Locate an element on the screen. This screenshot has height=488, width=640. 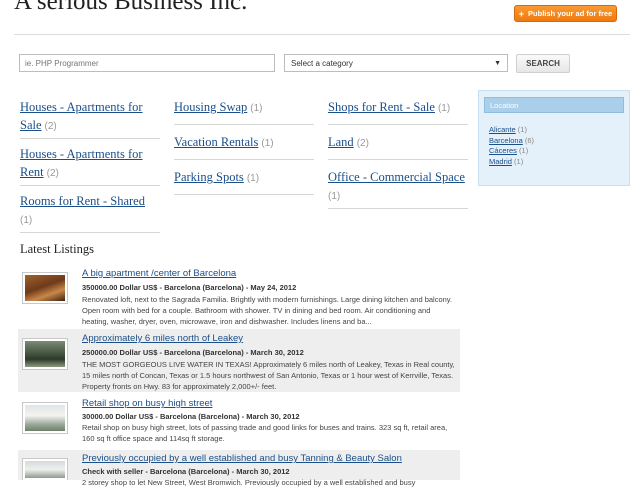
listing-title-link: Retail shop on busy high street is located at coordinates (147, 403).